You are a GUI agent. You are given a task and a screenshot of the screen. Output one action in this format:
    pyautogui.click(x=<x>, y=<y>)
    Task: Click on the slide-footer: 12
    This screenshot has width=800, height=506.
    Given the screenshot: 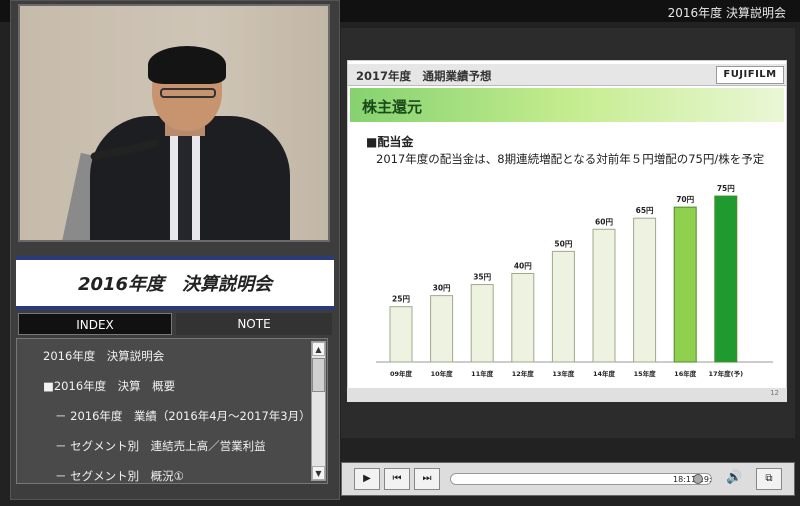 What is the action you would take?
    pyautogui.click(x=567, y=395)
    